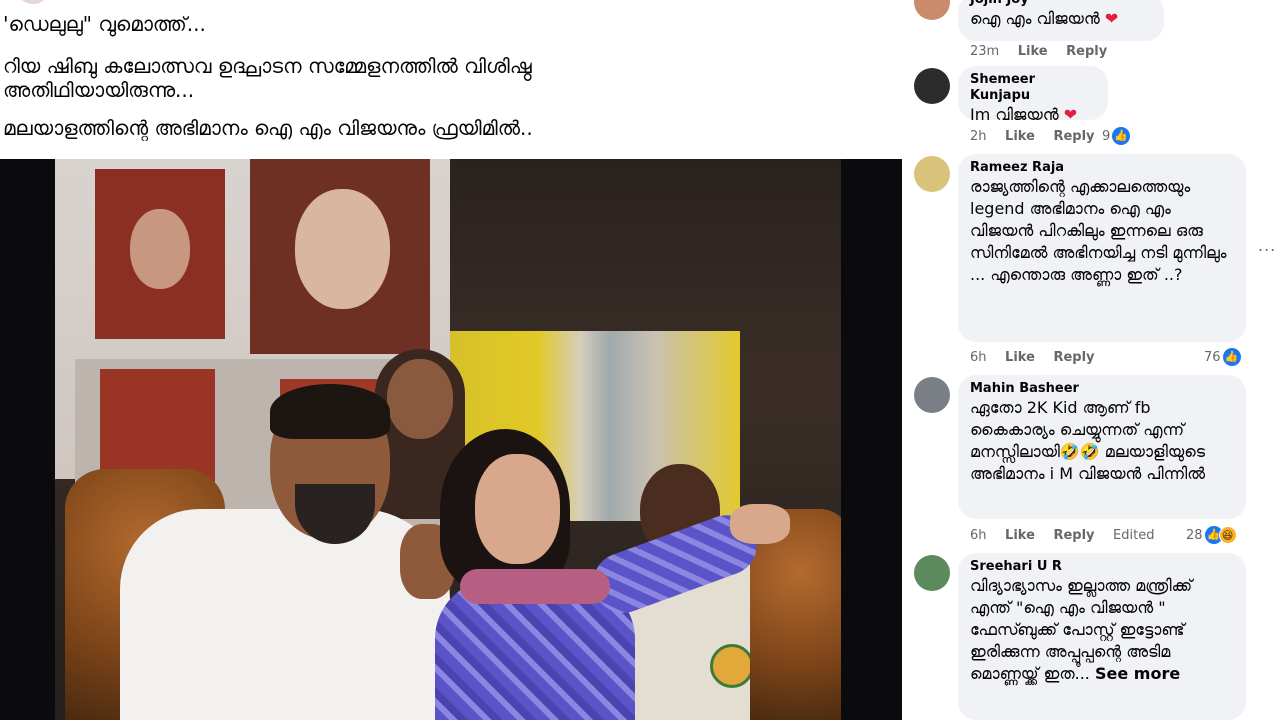  I want to click on comment-author: Rameez Raja, so click(1102, 168).